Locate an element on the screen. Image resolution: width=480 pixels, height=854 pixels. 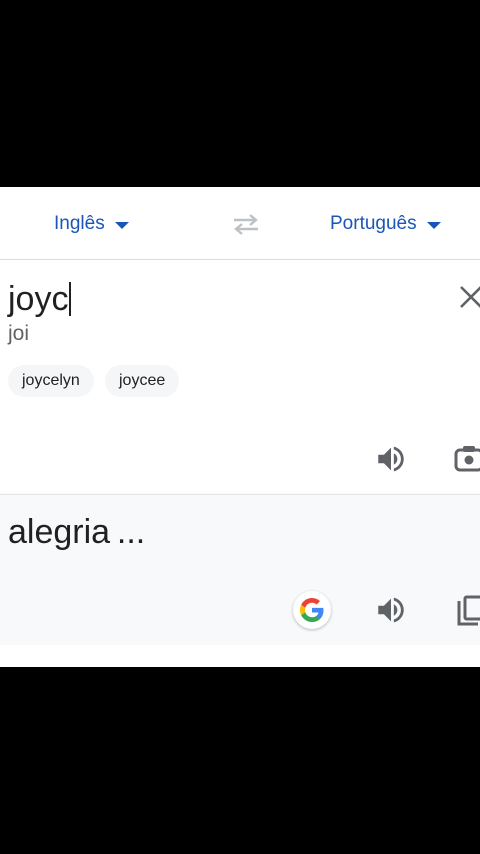
suggestion-chip: joycee is located at coordinates (142, 381).